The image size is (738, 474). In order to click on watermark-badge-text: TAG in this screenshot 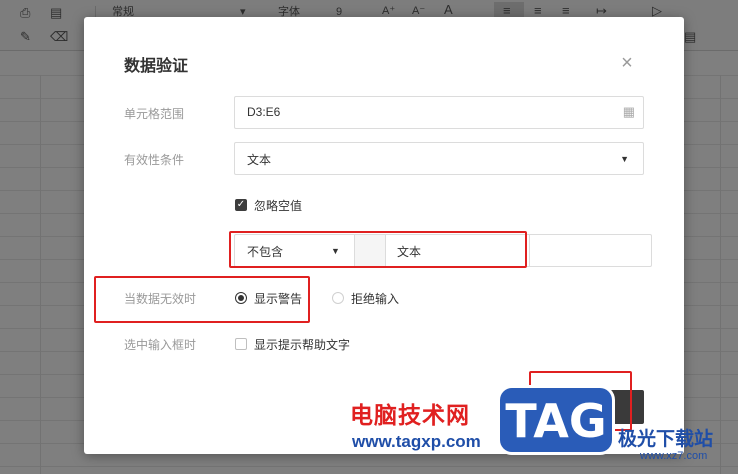, I will do `click(556, 421)`.